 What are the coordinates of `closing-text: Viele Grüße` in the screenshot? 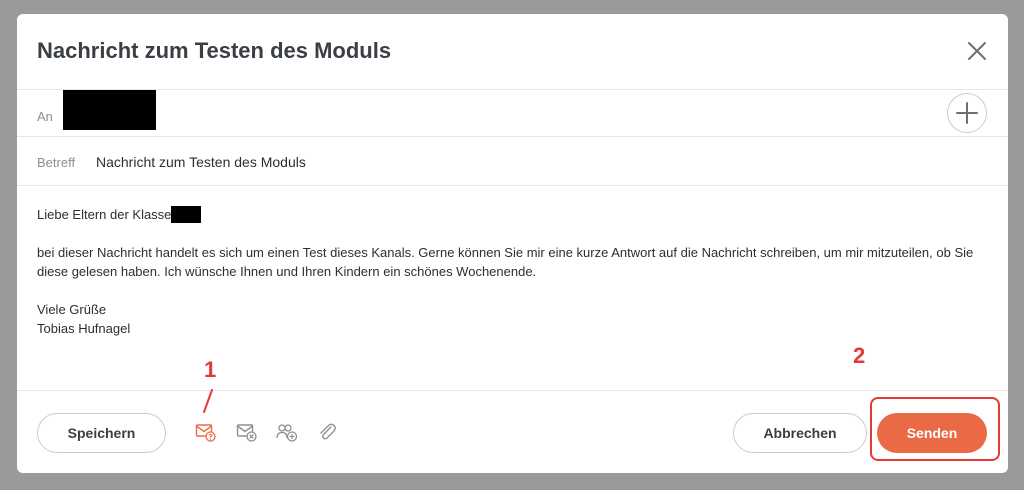 It's located at (72, 309).